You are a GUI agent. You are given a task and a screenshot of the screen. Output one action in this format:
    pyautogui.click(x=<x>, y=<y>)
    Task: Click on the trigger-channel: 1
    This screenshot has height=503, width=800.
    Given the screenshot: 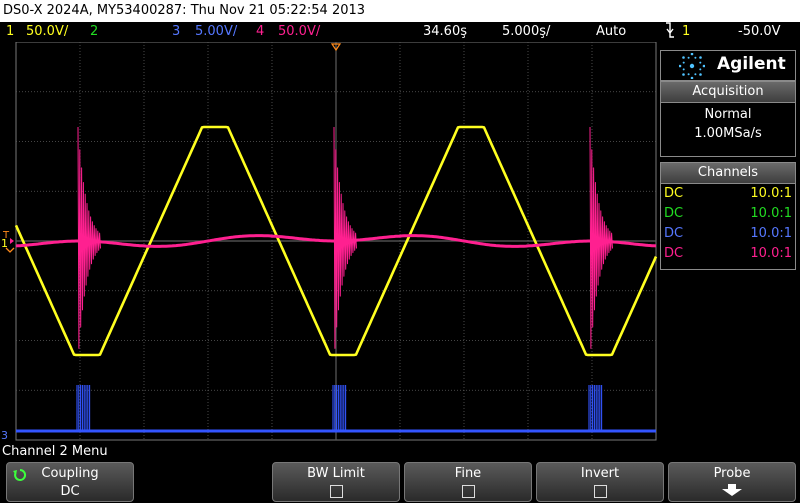 What is the action you would take?
    pyautogui.click(x=686, y=32)
    